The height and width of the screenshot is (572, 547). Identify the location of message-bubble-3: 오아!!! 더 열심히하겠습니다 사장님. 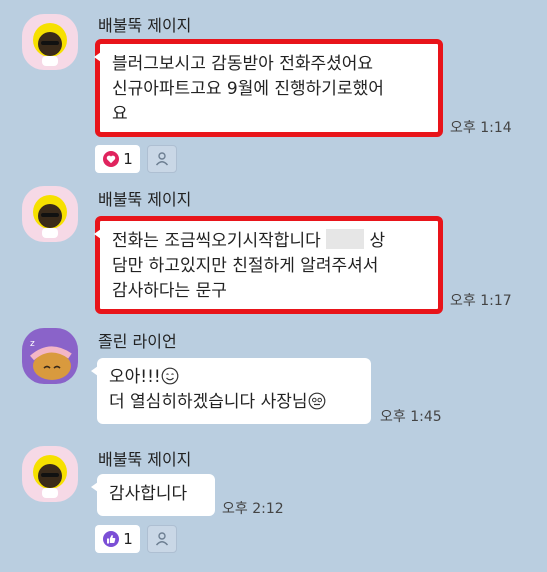
(231, 391).